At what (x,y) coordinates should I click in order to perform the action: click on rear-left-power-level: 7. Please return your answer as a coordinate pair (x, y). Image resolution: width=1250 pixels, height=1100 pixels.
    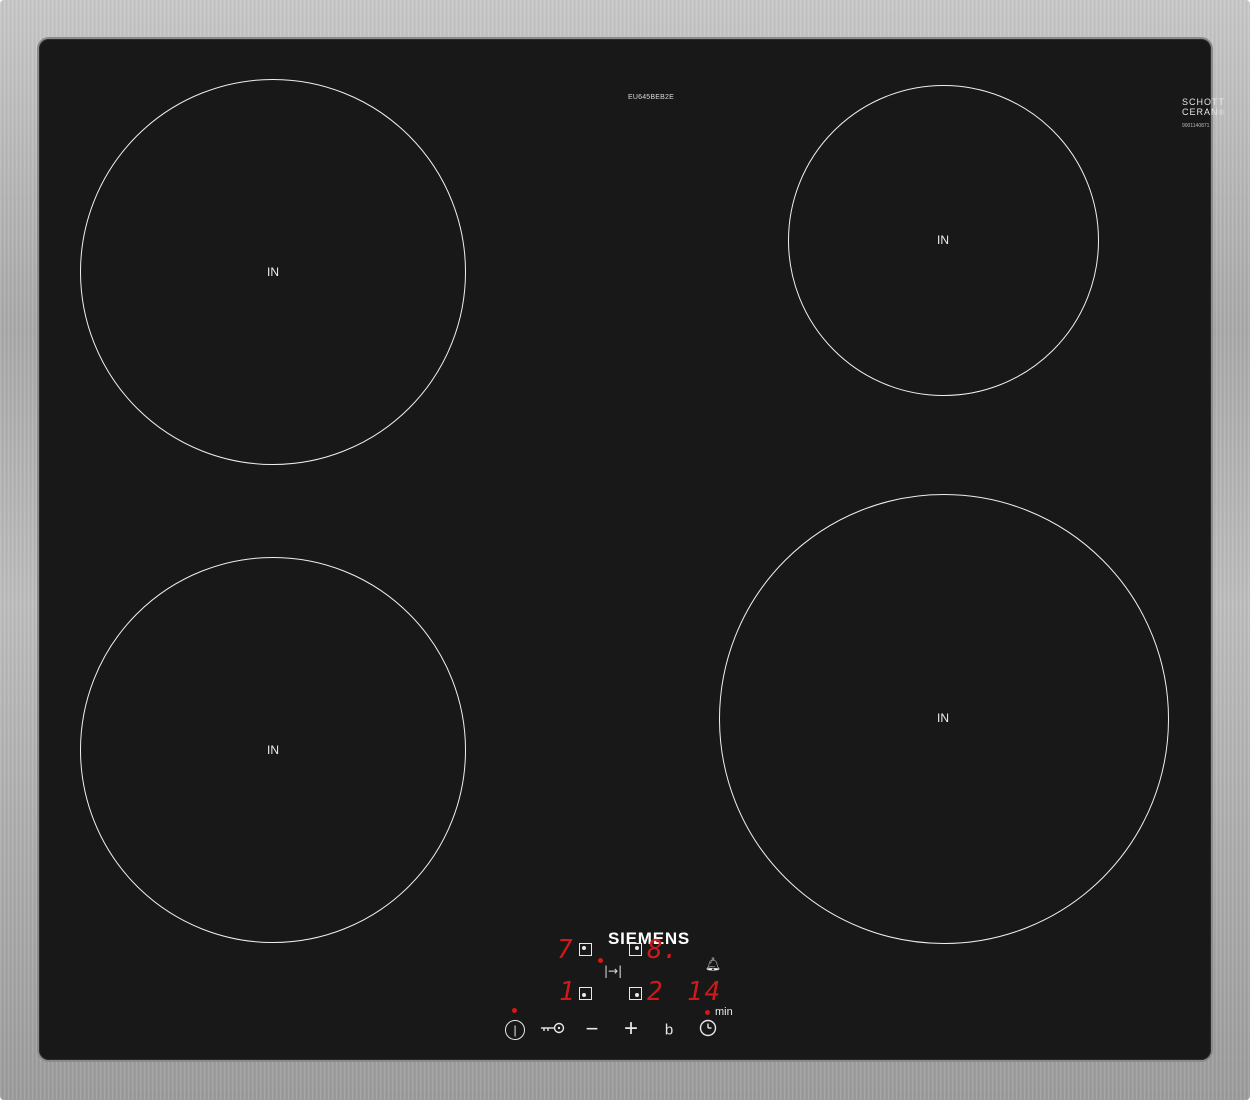
    Looking at the image, I should click on (565, 950).